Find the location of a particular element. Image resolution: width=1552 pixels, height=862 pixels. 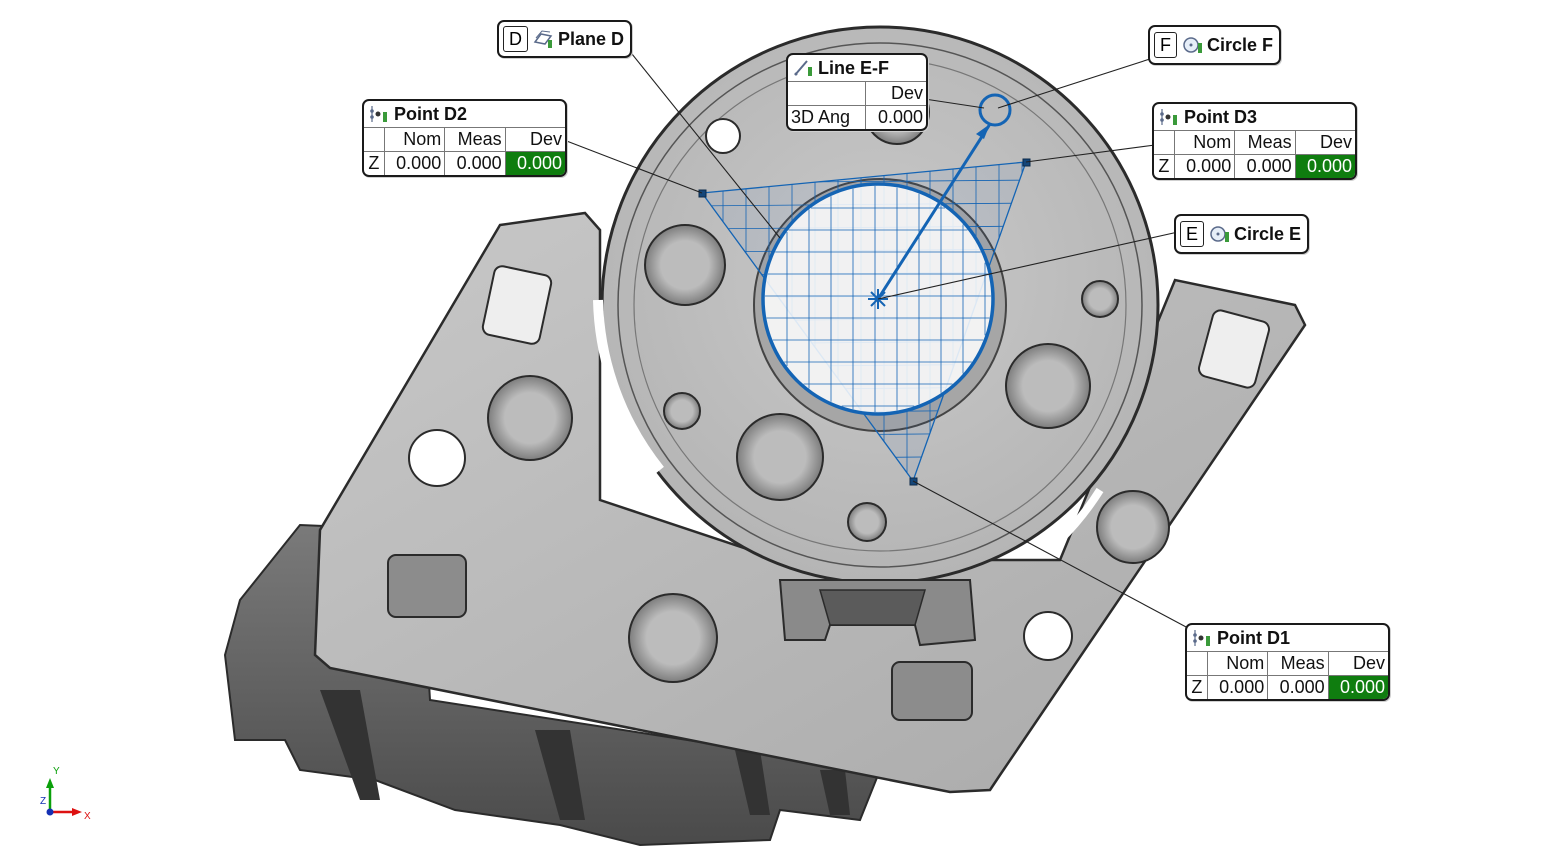

point-d2-title: Point D2 is located at coordinates (431, 113).